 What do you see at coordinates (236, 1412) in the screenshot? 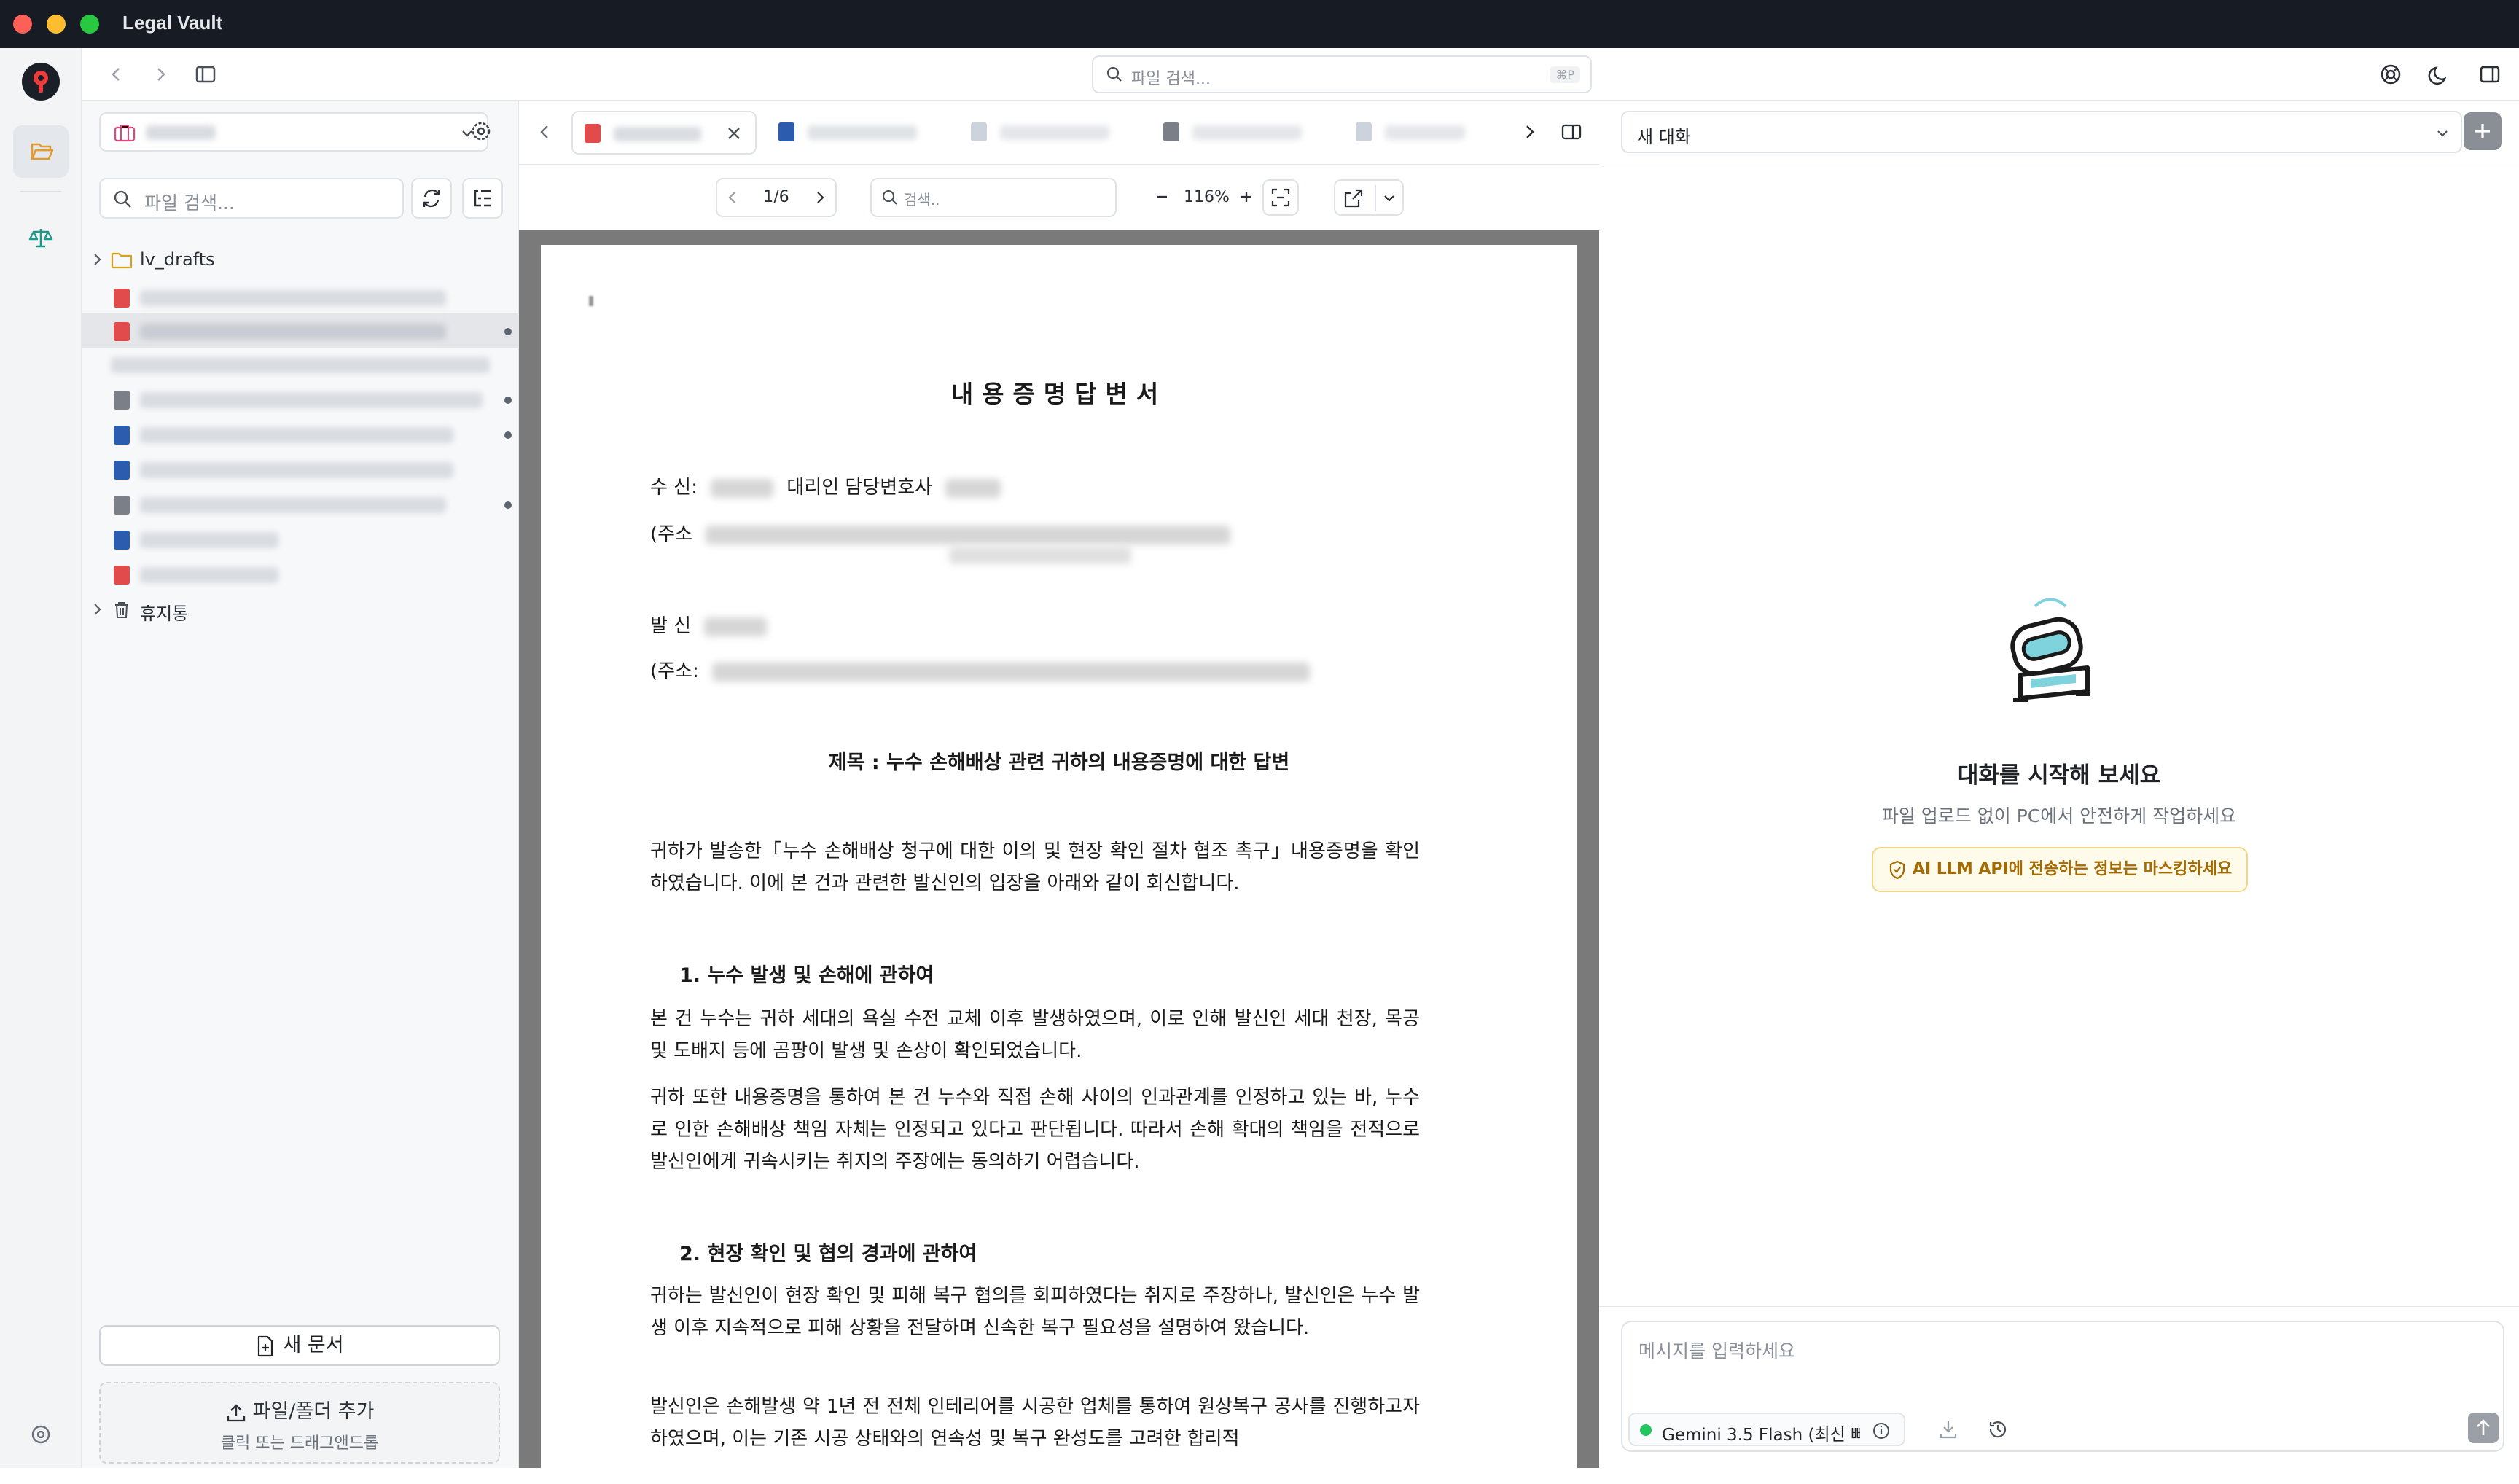
I see `upload-icon` at bounding box center [236, 1412].